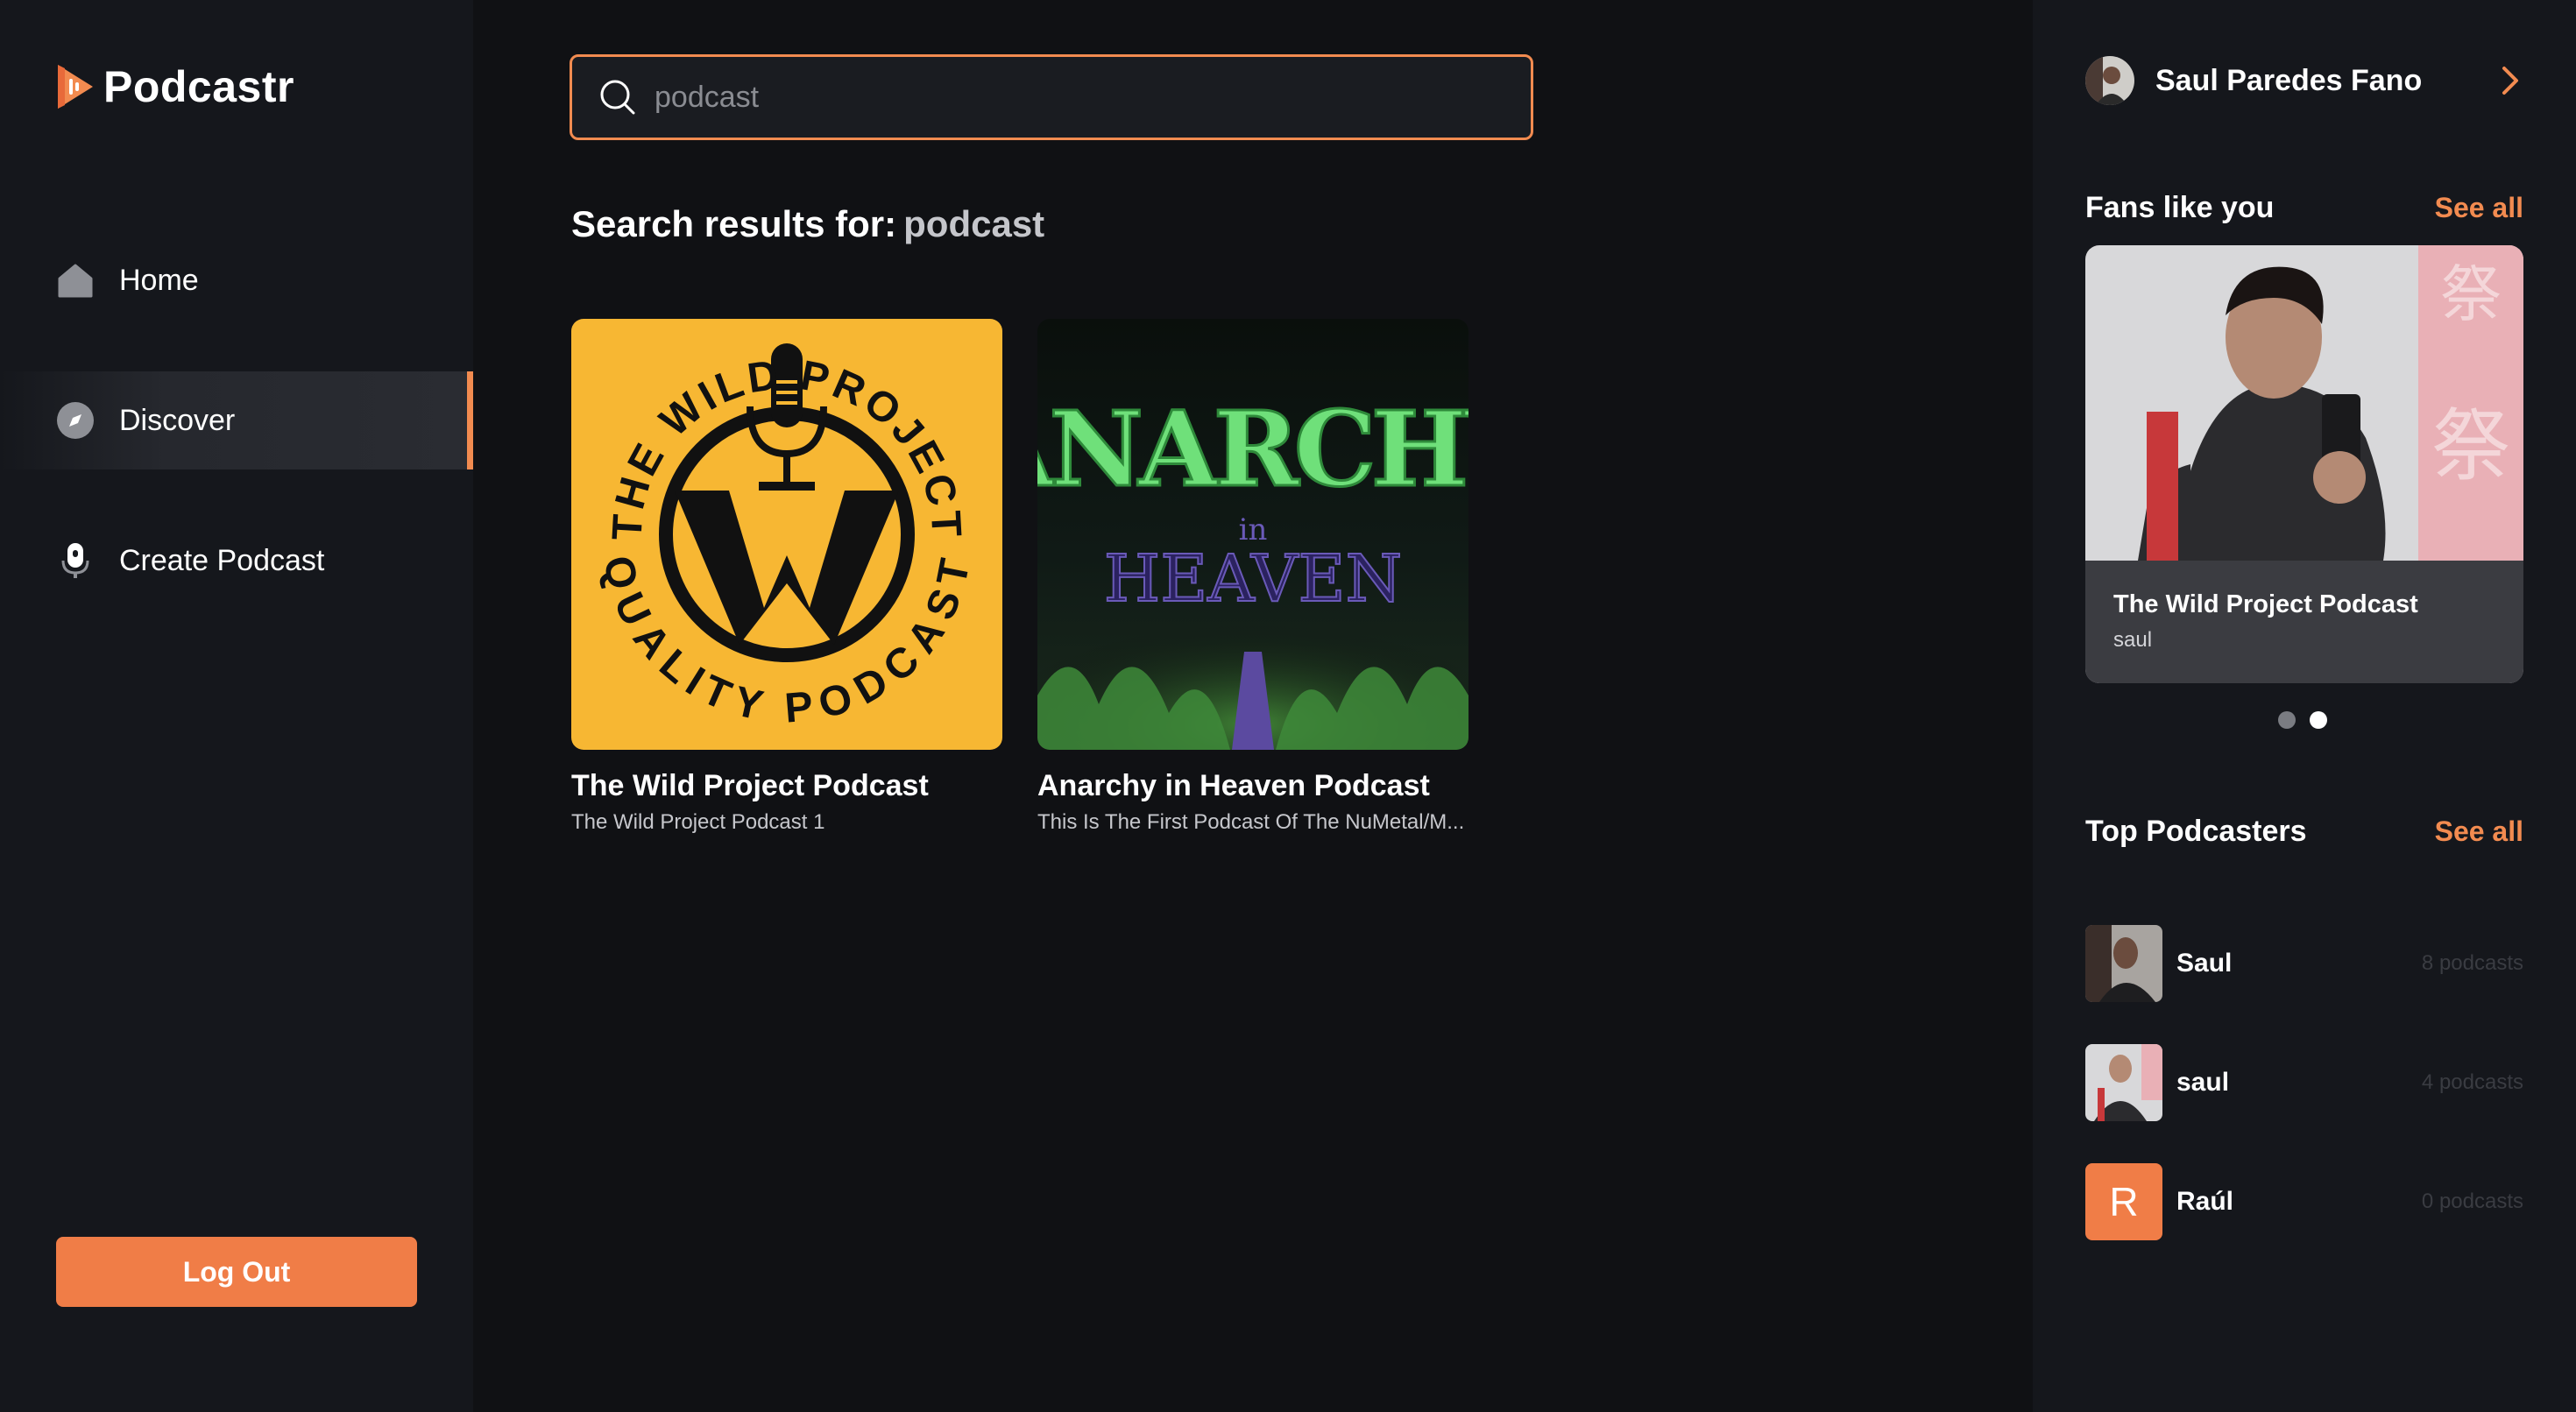 This screenshot has width=2576, height=1412. I want to click on sidebar-item-home: Home, so click(236, 280).